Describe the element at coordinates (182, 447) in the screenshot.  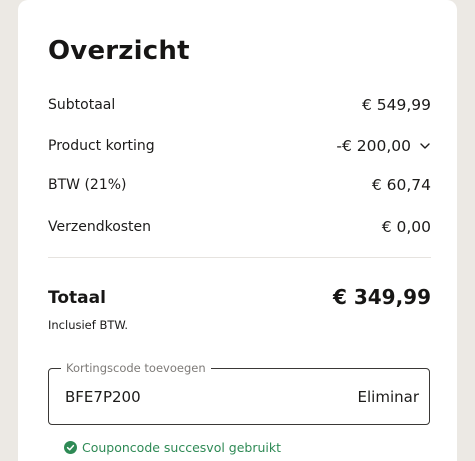
I see `coupon-status-text: Couponcode succesvol gebruikt` at that location.